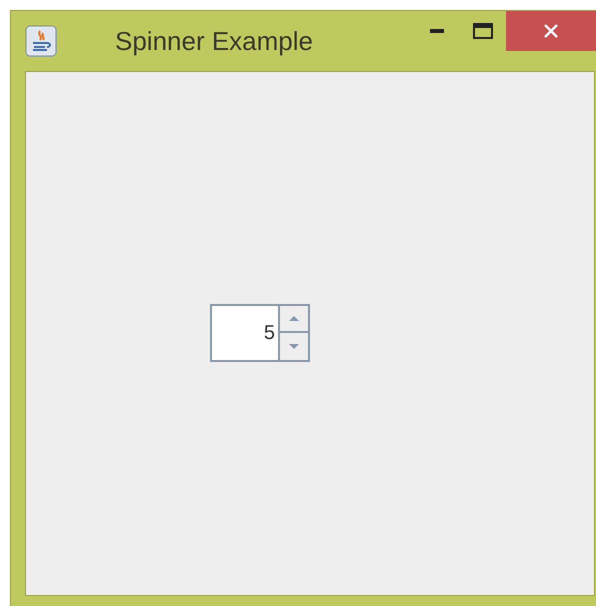  I want to click on maximize-icon, so click(483, 31).